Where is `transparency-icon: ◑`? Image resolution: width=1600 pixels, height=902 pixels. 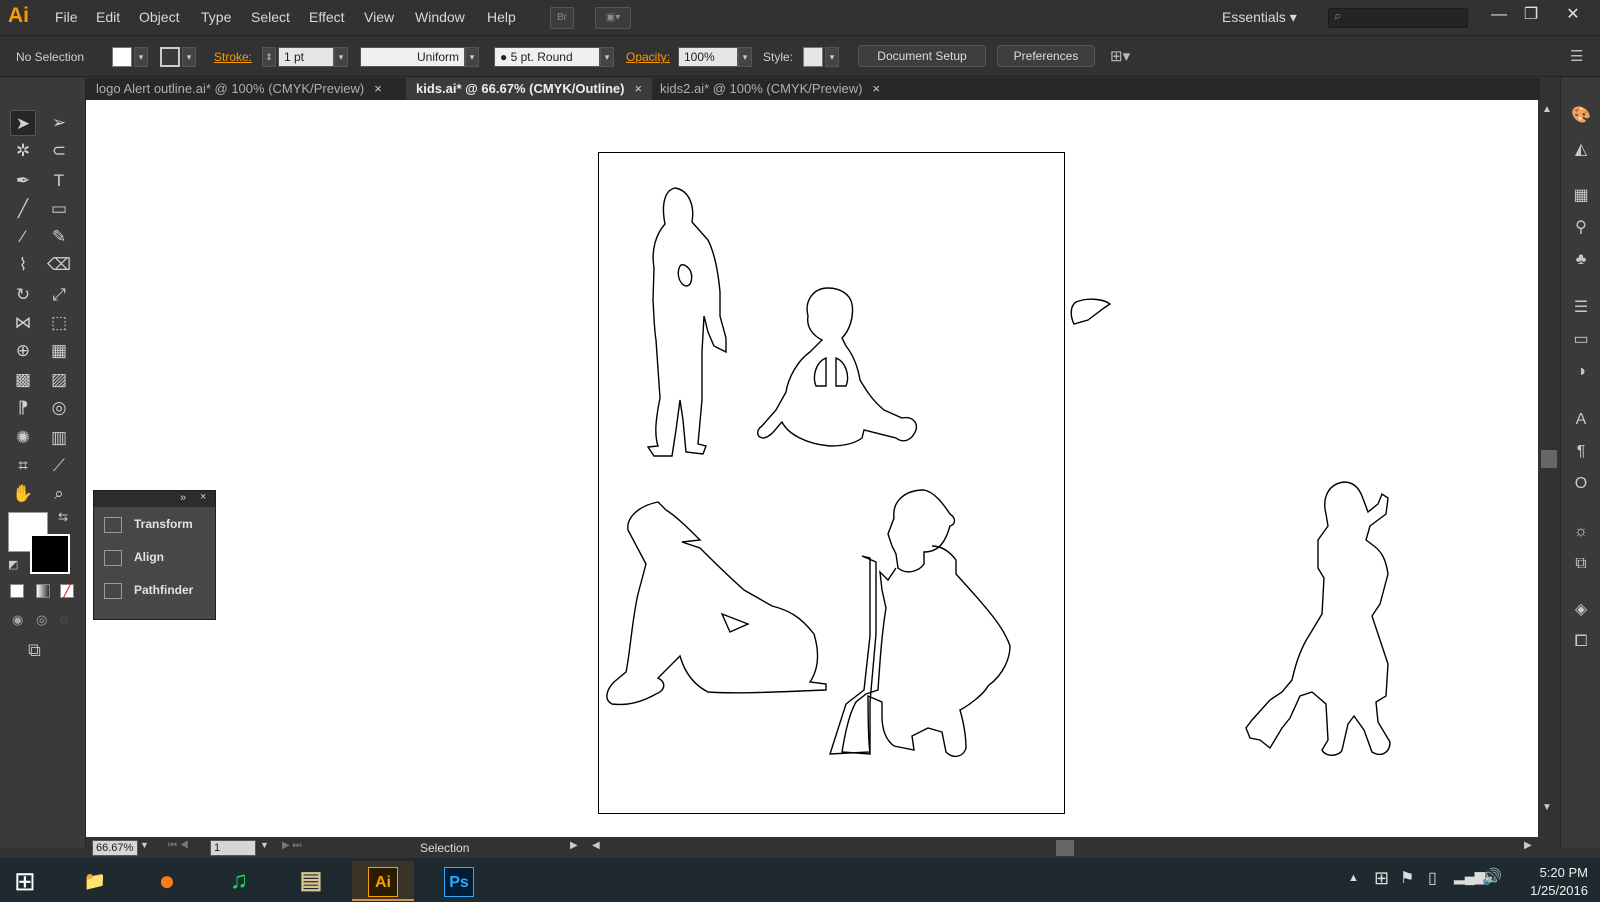 transparency-icon: ◑ is located at coordinates (1581, 372).